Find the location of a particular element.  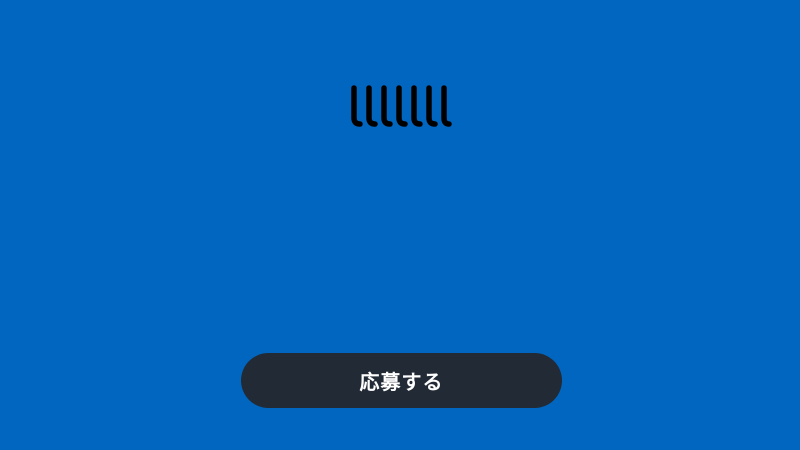

apply-button-label: 応募する is located at coordinates (401, 382).